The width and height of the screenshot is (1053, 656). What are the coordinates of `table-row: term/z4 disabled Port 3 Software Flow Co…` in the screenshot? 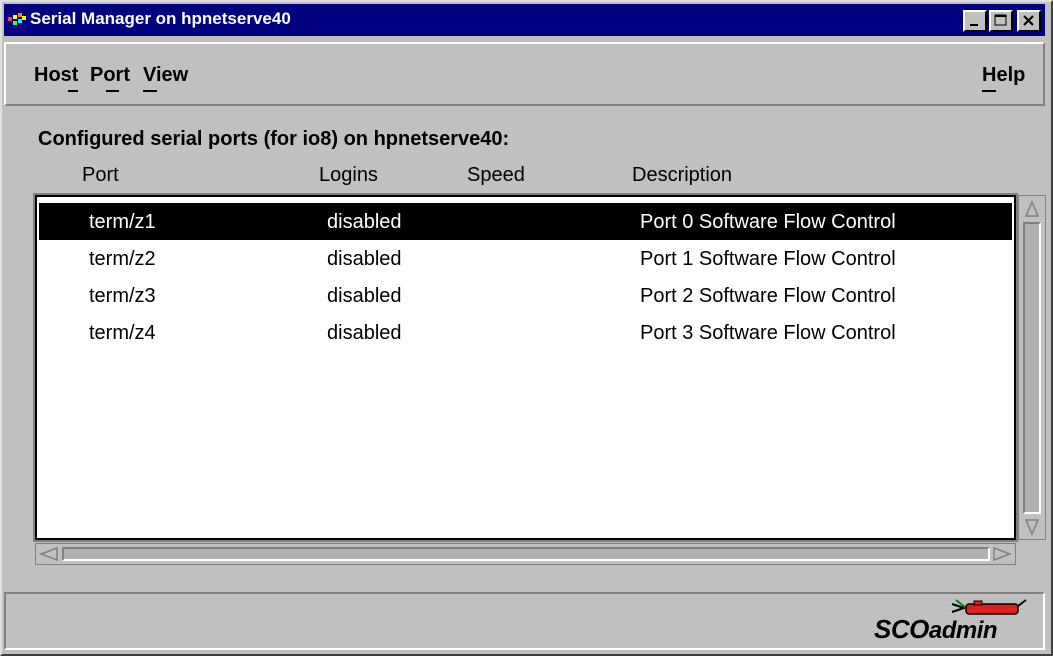 It's located at (525, 332).